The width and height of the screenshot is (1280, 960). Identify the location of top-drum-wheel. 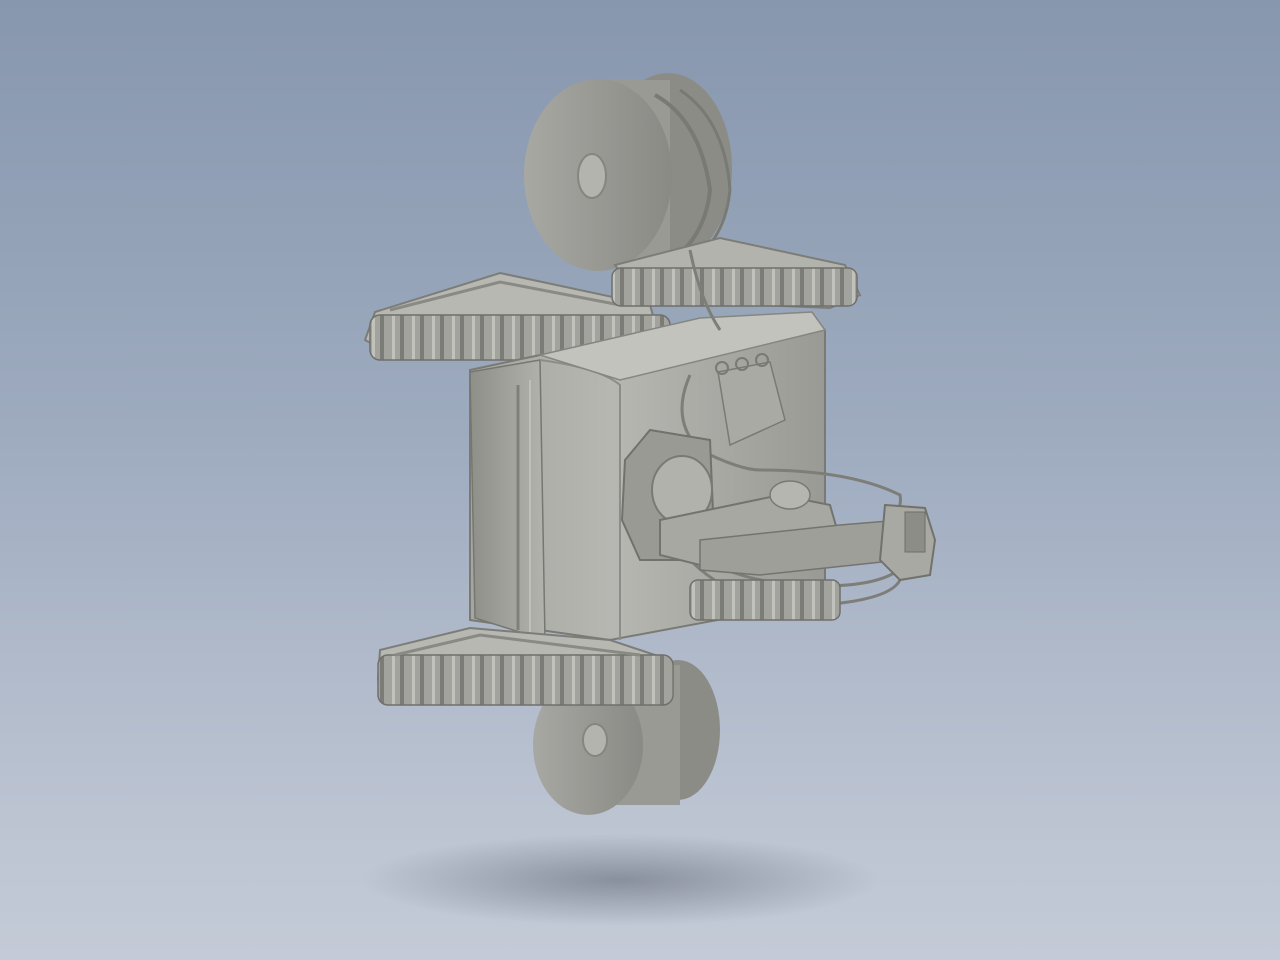
(628, 172).